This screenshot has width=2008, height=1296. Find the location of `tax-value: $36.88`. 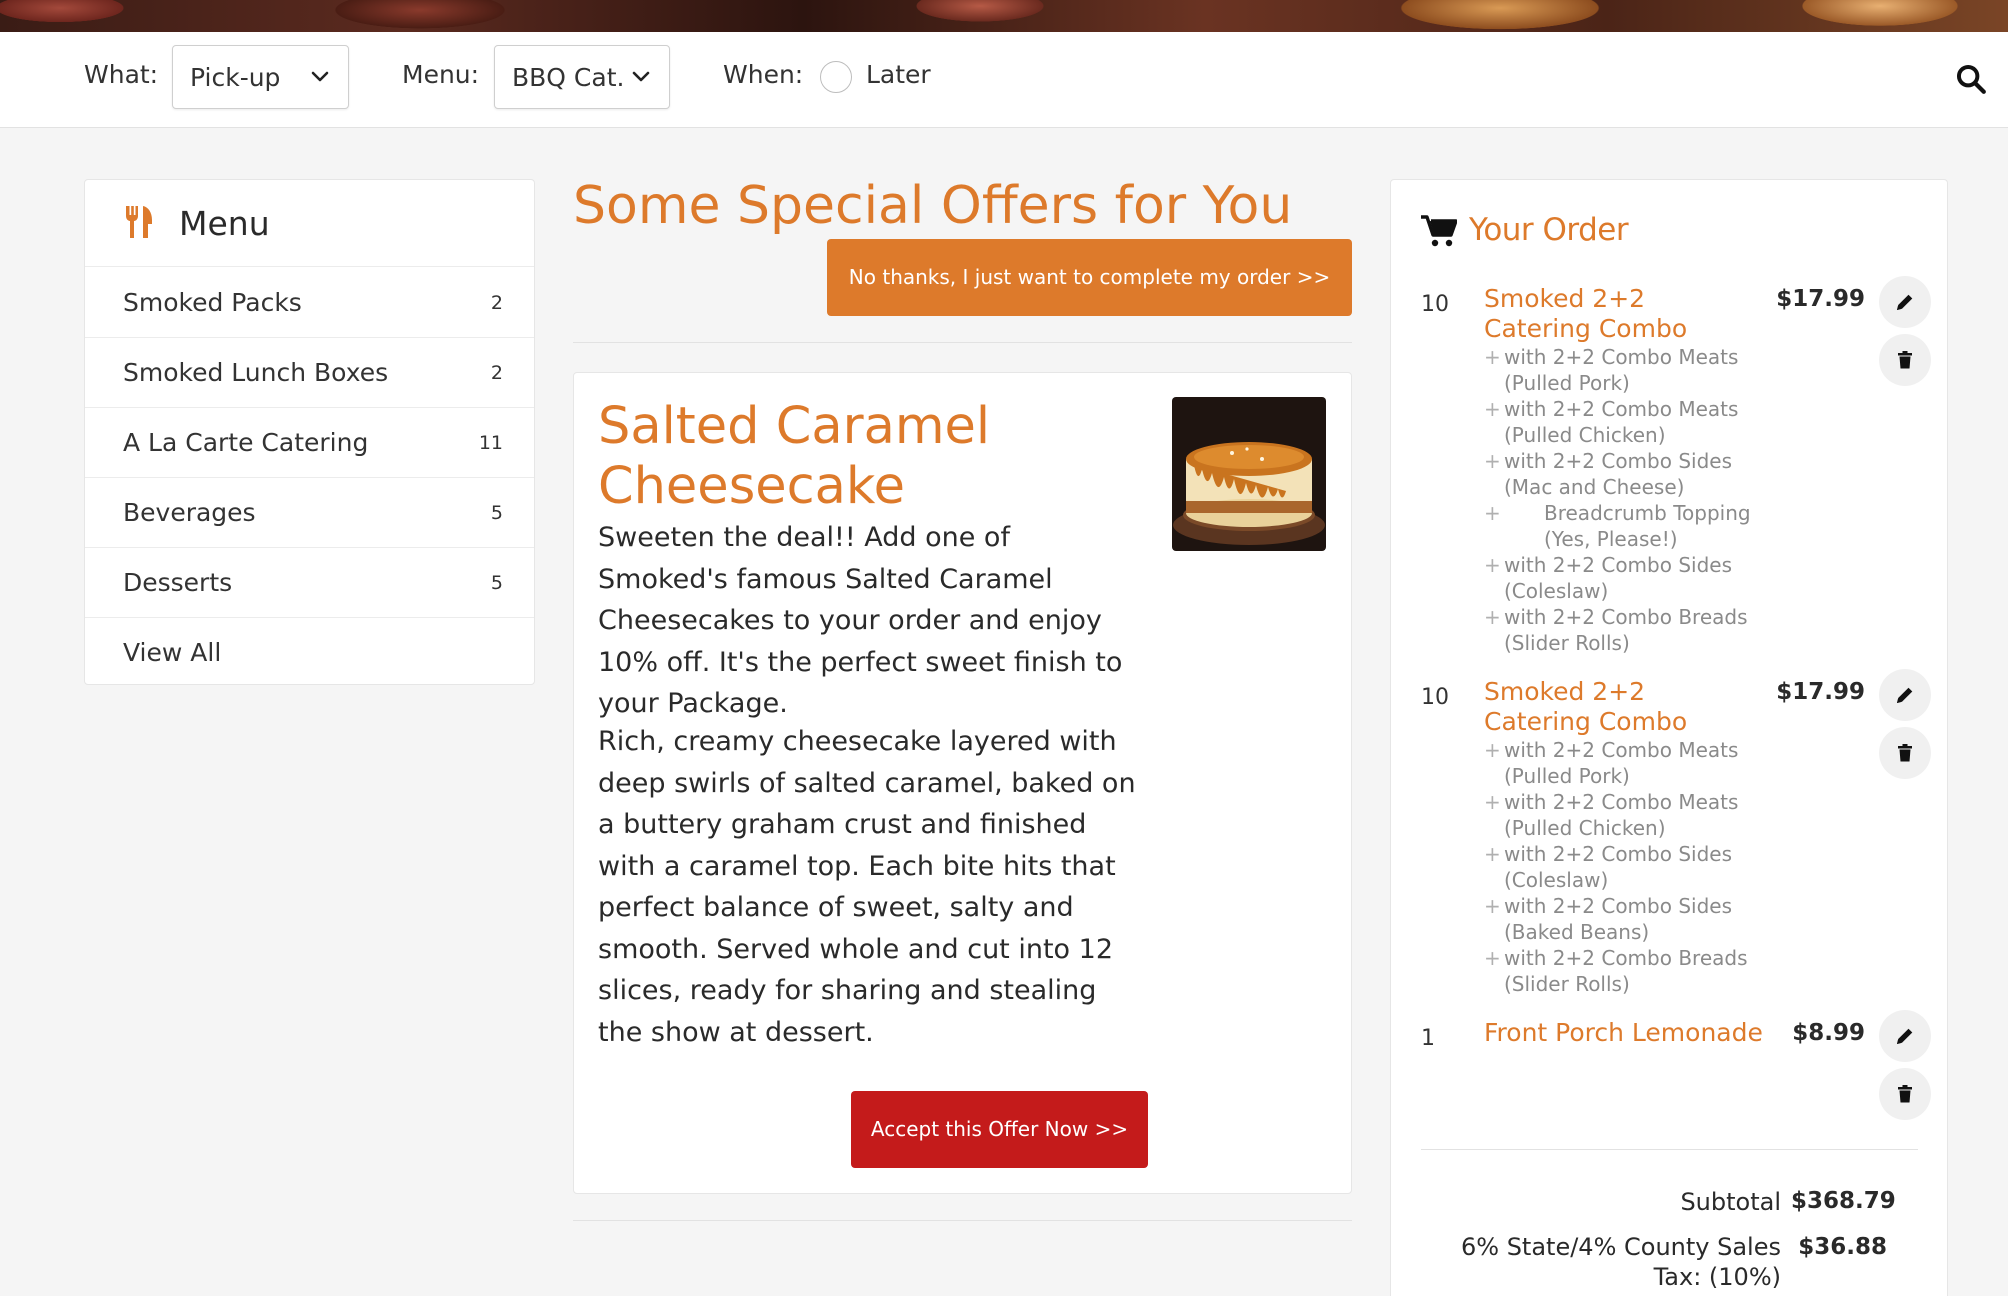

tax-value: $36.88 is located at coordinates (1842, 1247).